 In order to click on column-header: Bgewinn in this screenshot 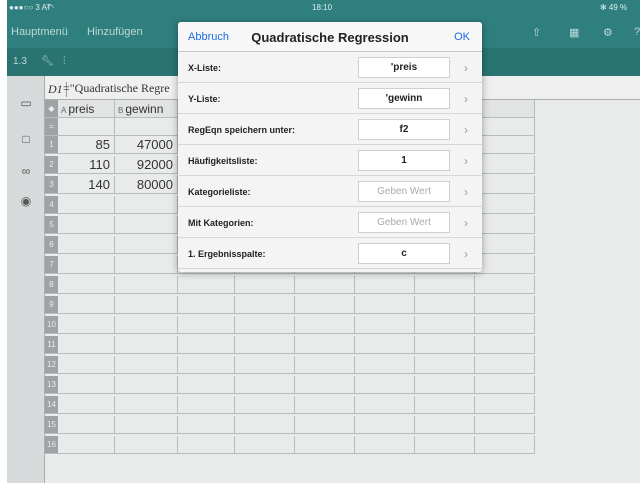, I will do `click(146, 109)`.